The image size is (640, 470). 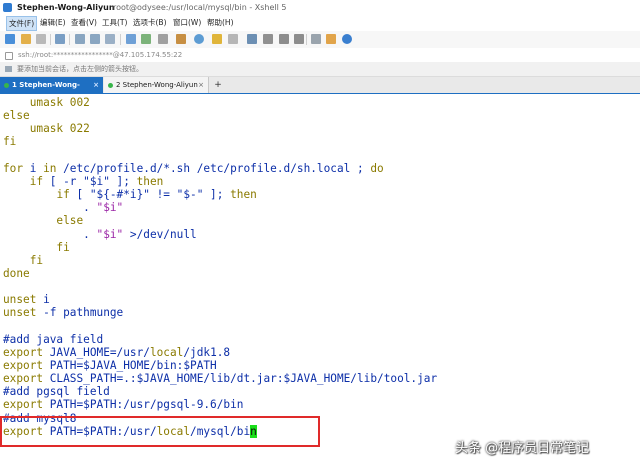 What do you see at coordinates (9, 56) in the screenshot?
I see `connection-lock-icon` at bounding box center [9, 56].